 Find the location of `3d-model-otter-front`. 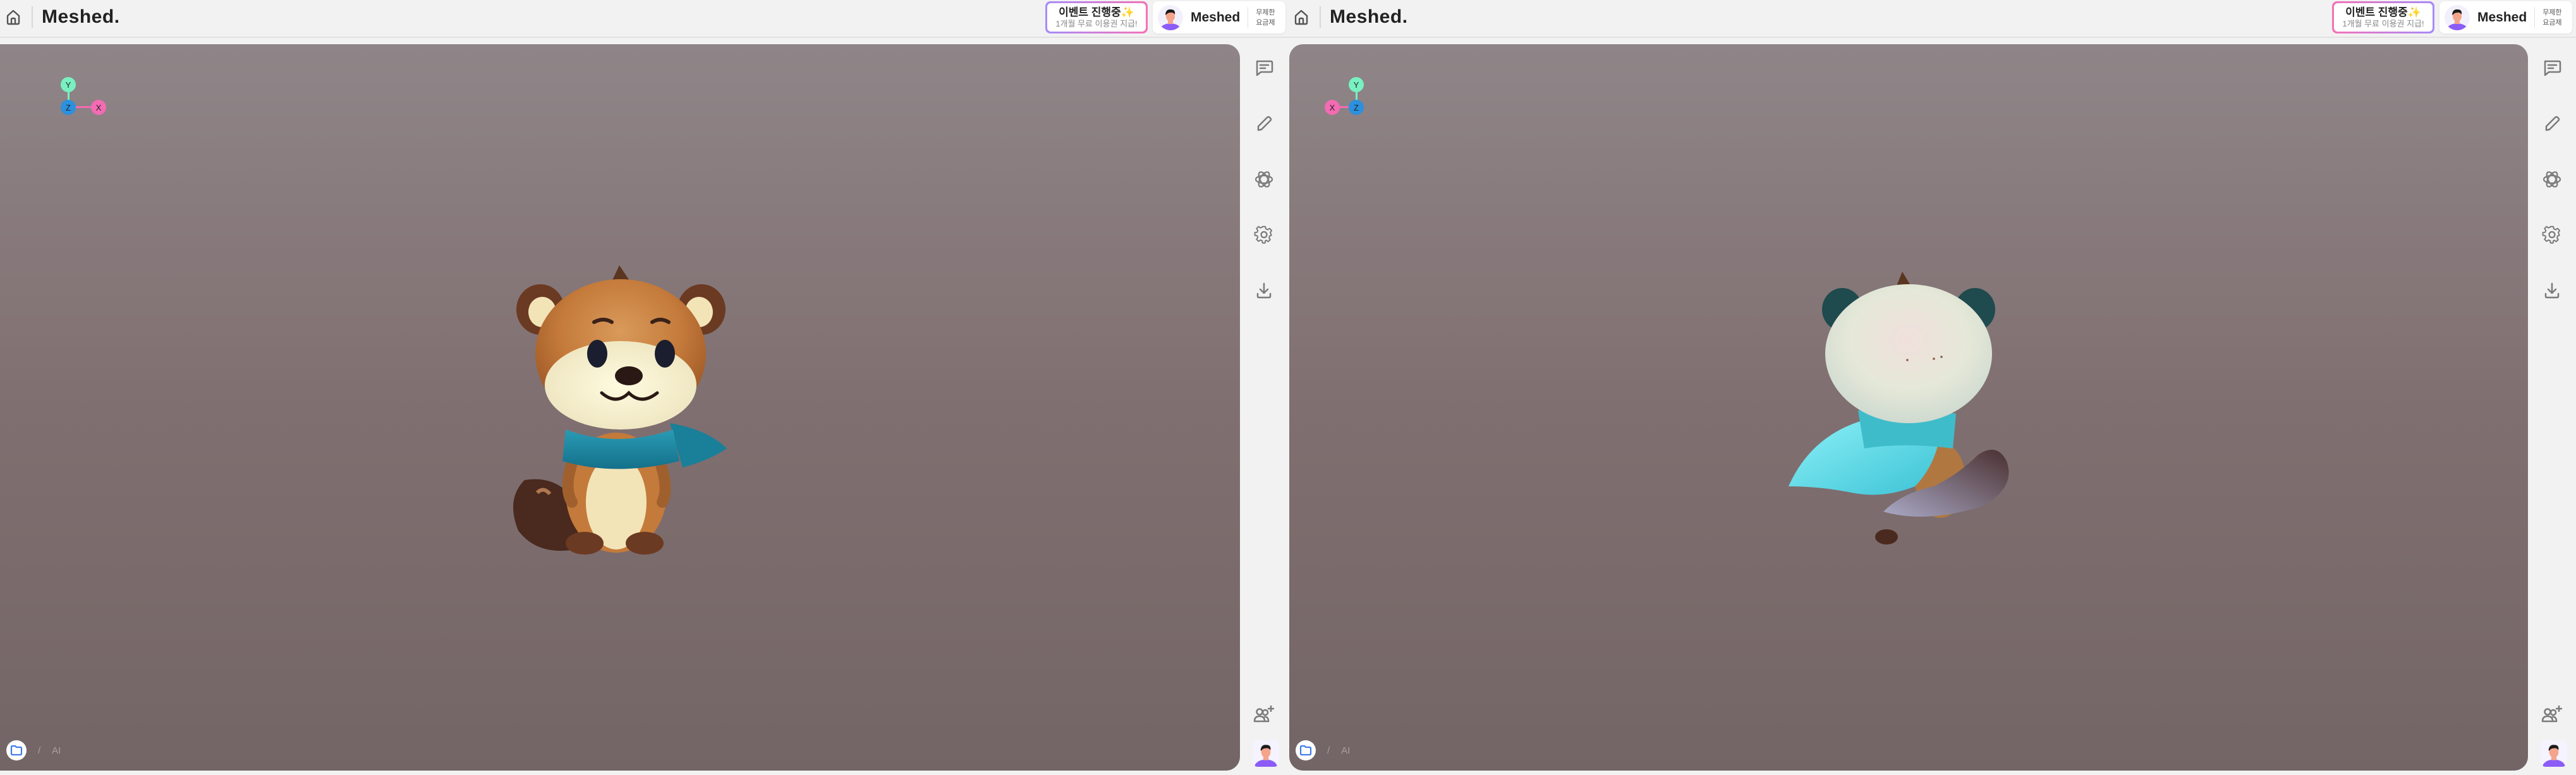

3d-model-otter-front is located at coordinates (620, 410).